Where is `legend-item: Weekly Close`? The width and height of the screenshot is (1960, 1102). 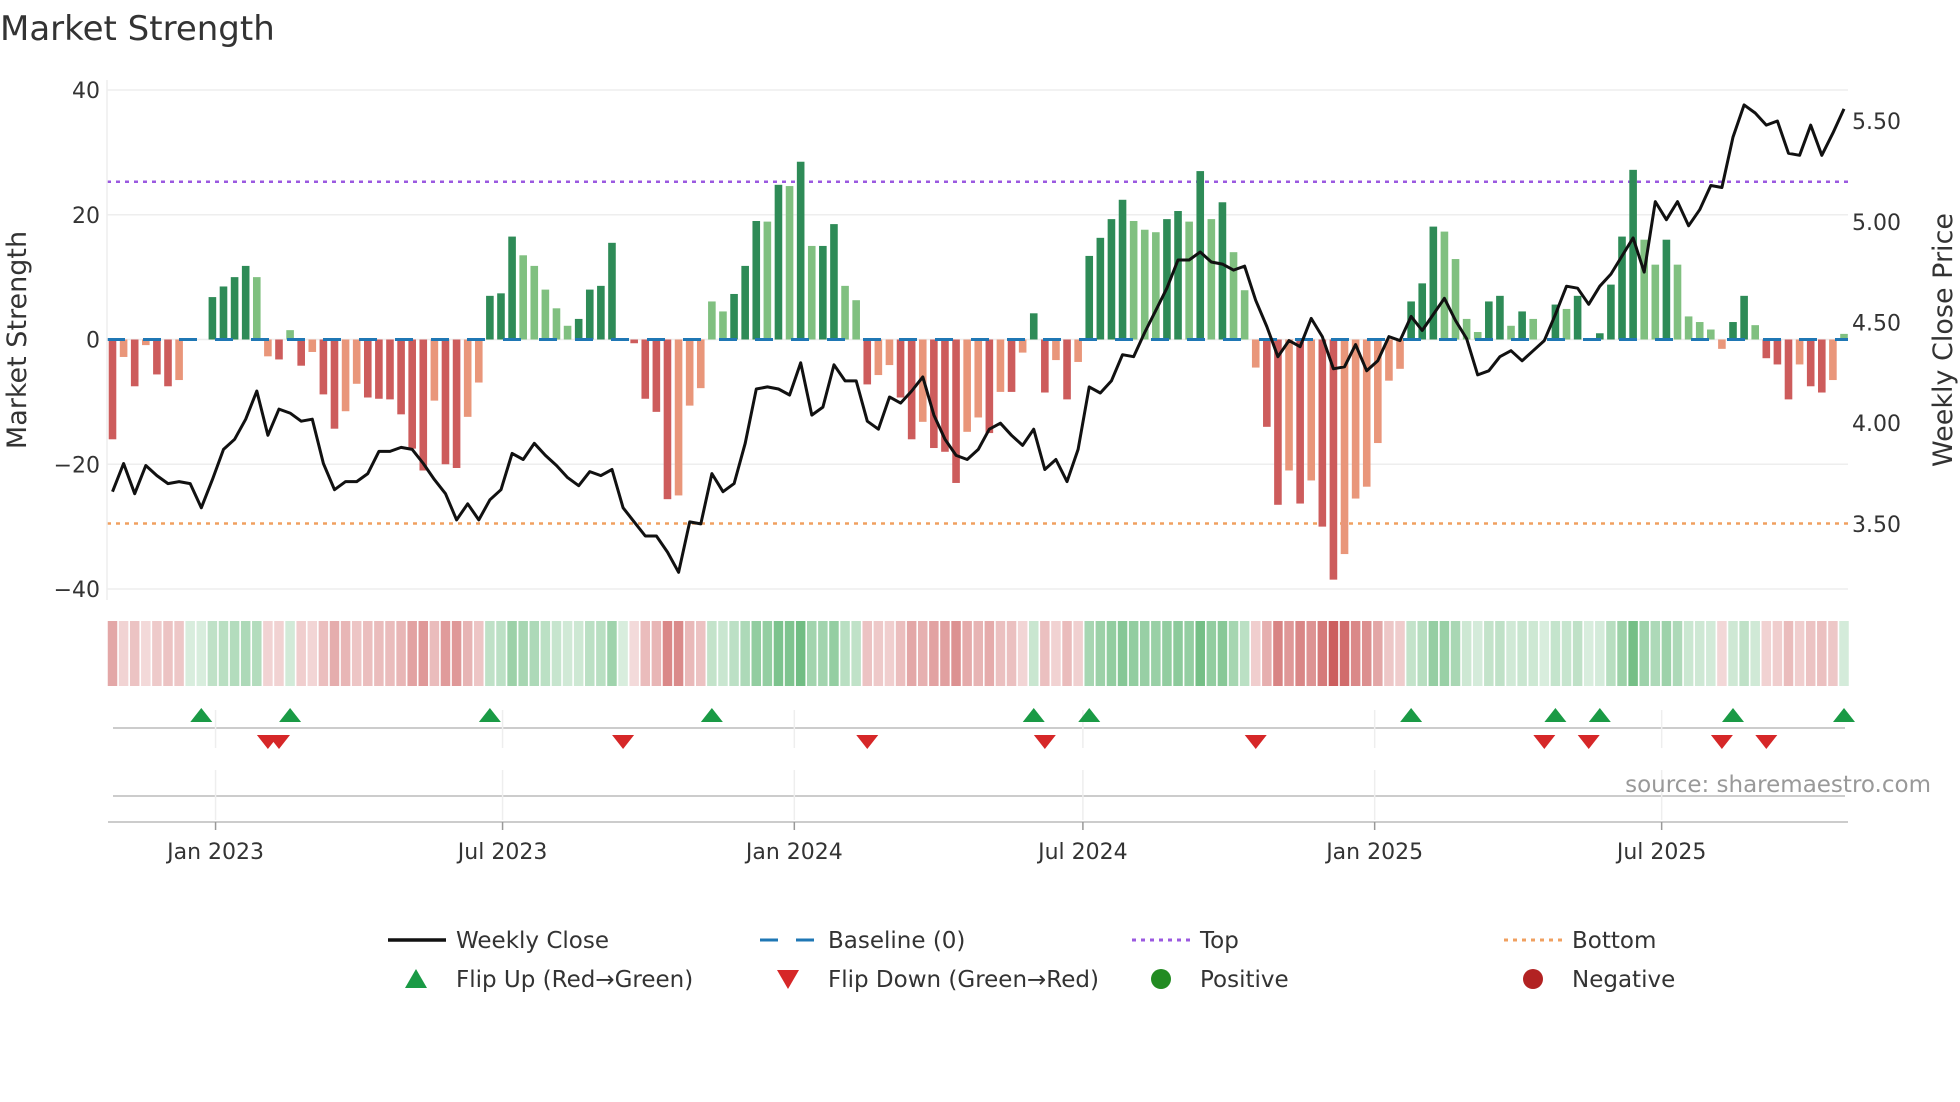
legend-item: Weekly Close is located at coordinates (498, 941).